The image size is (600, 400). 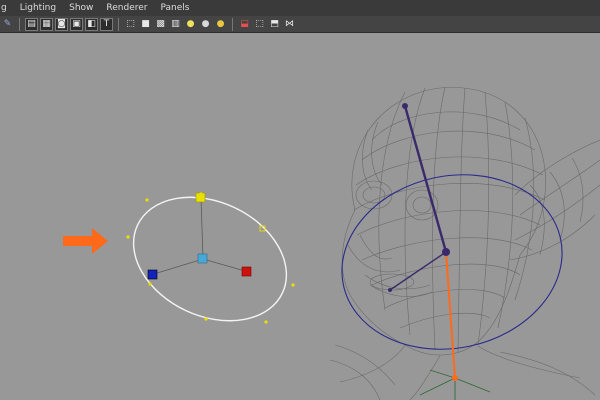 What do you see at coordinates (446, 252) in the screenshot?
I see `jaw-joint` at bounding box center [446, 252].